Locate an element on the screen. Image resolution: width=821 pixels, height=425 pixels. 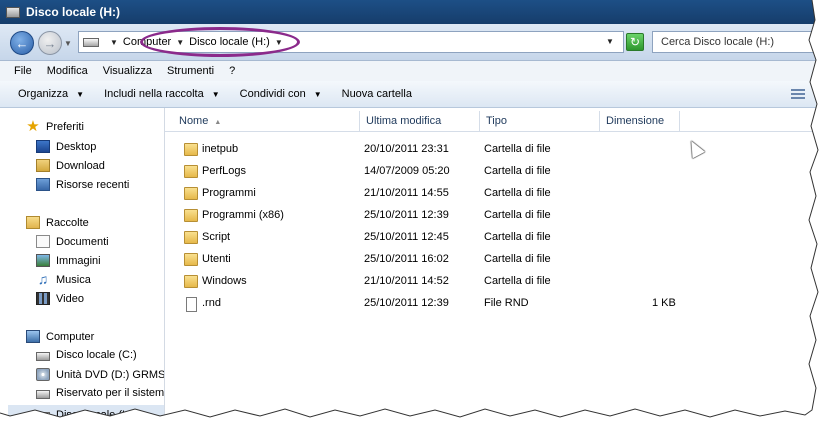
column-size-label: Dimensione is located at coordinates (635, 121).